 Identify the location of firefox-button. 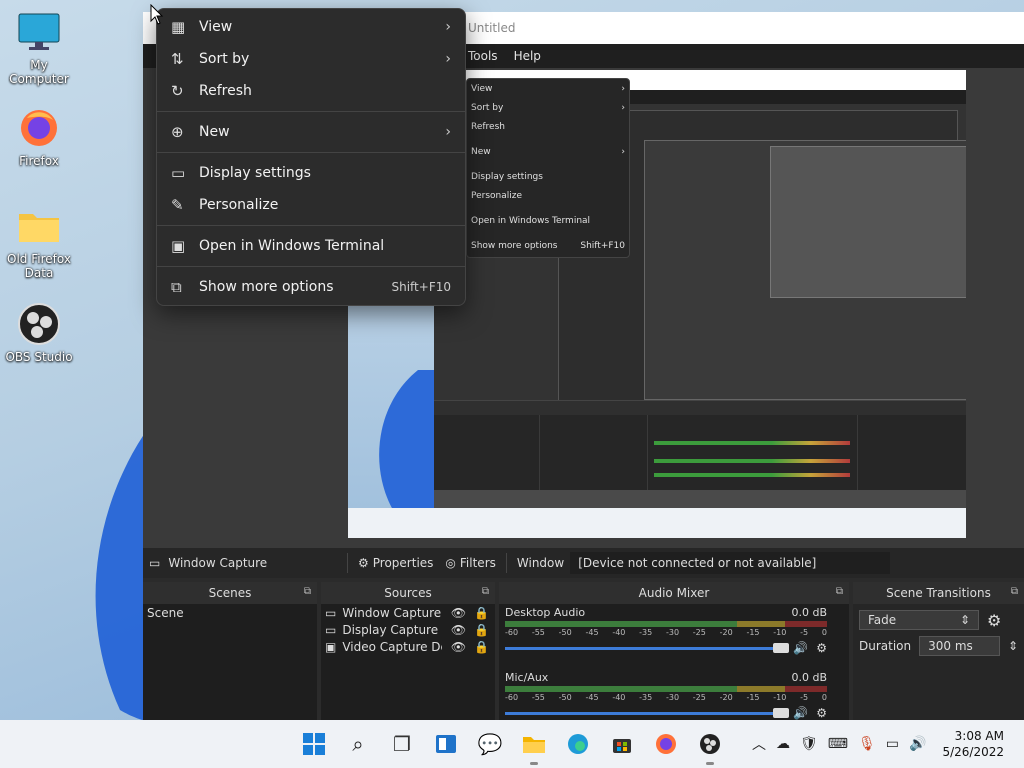
(666, 744).